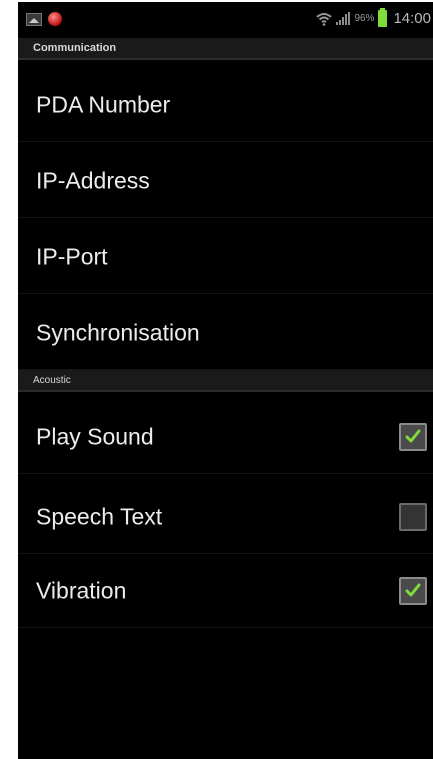  I want to click on pref-item-pda-number: PDA Number, so click(225, 105).